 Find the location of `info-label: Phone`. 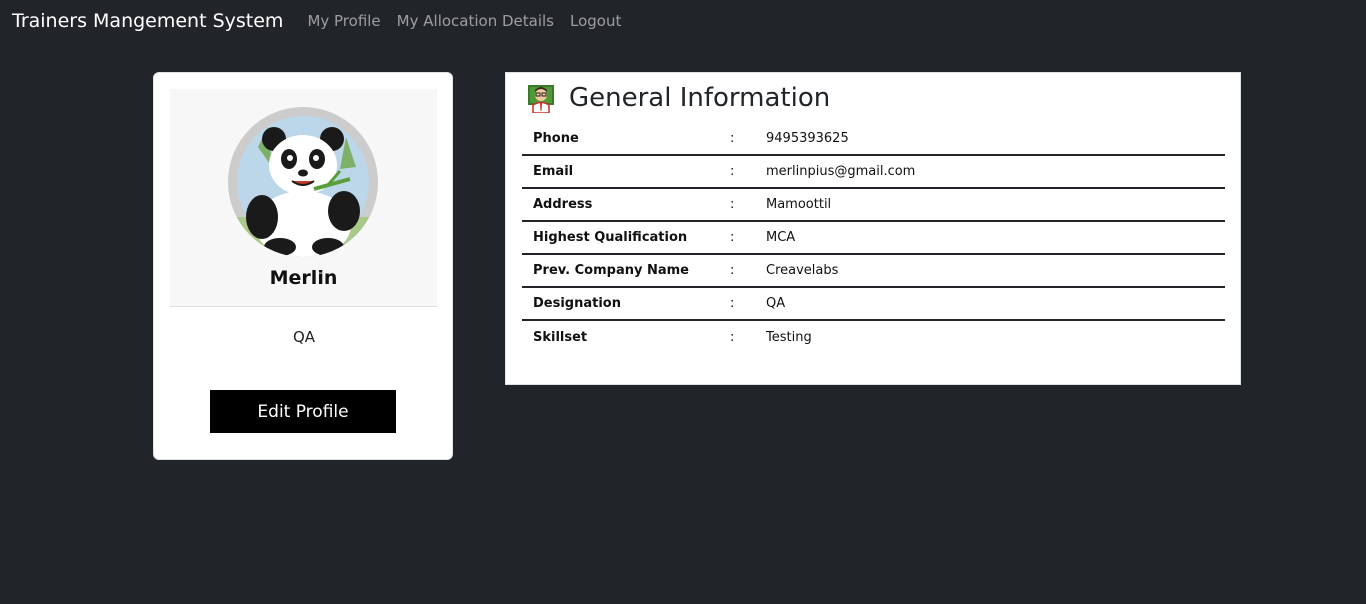

info-label: Phone is located at coordinates (556, 138).